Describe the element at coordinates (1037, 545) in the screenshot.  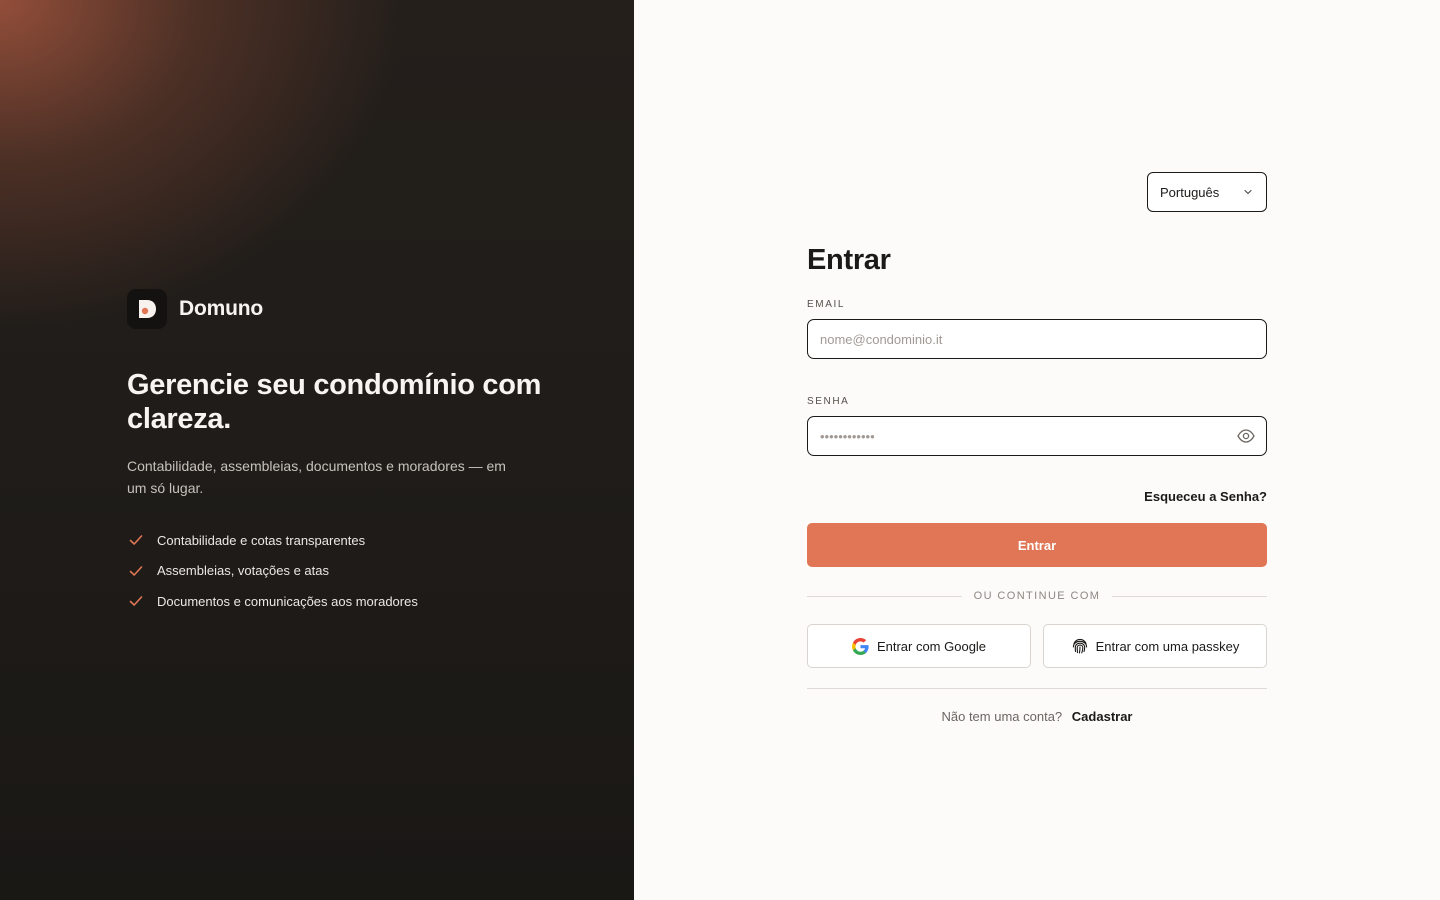
I see `submit-button: Entrar` at that location.